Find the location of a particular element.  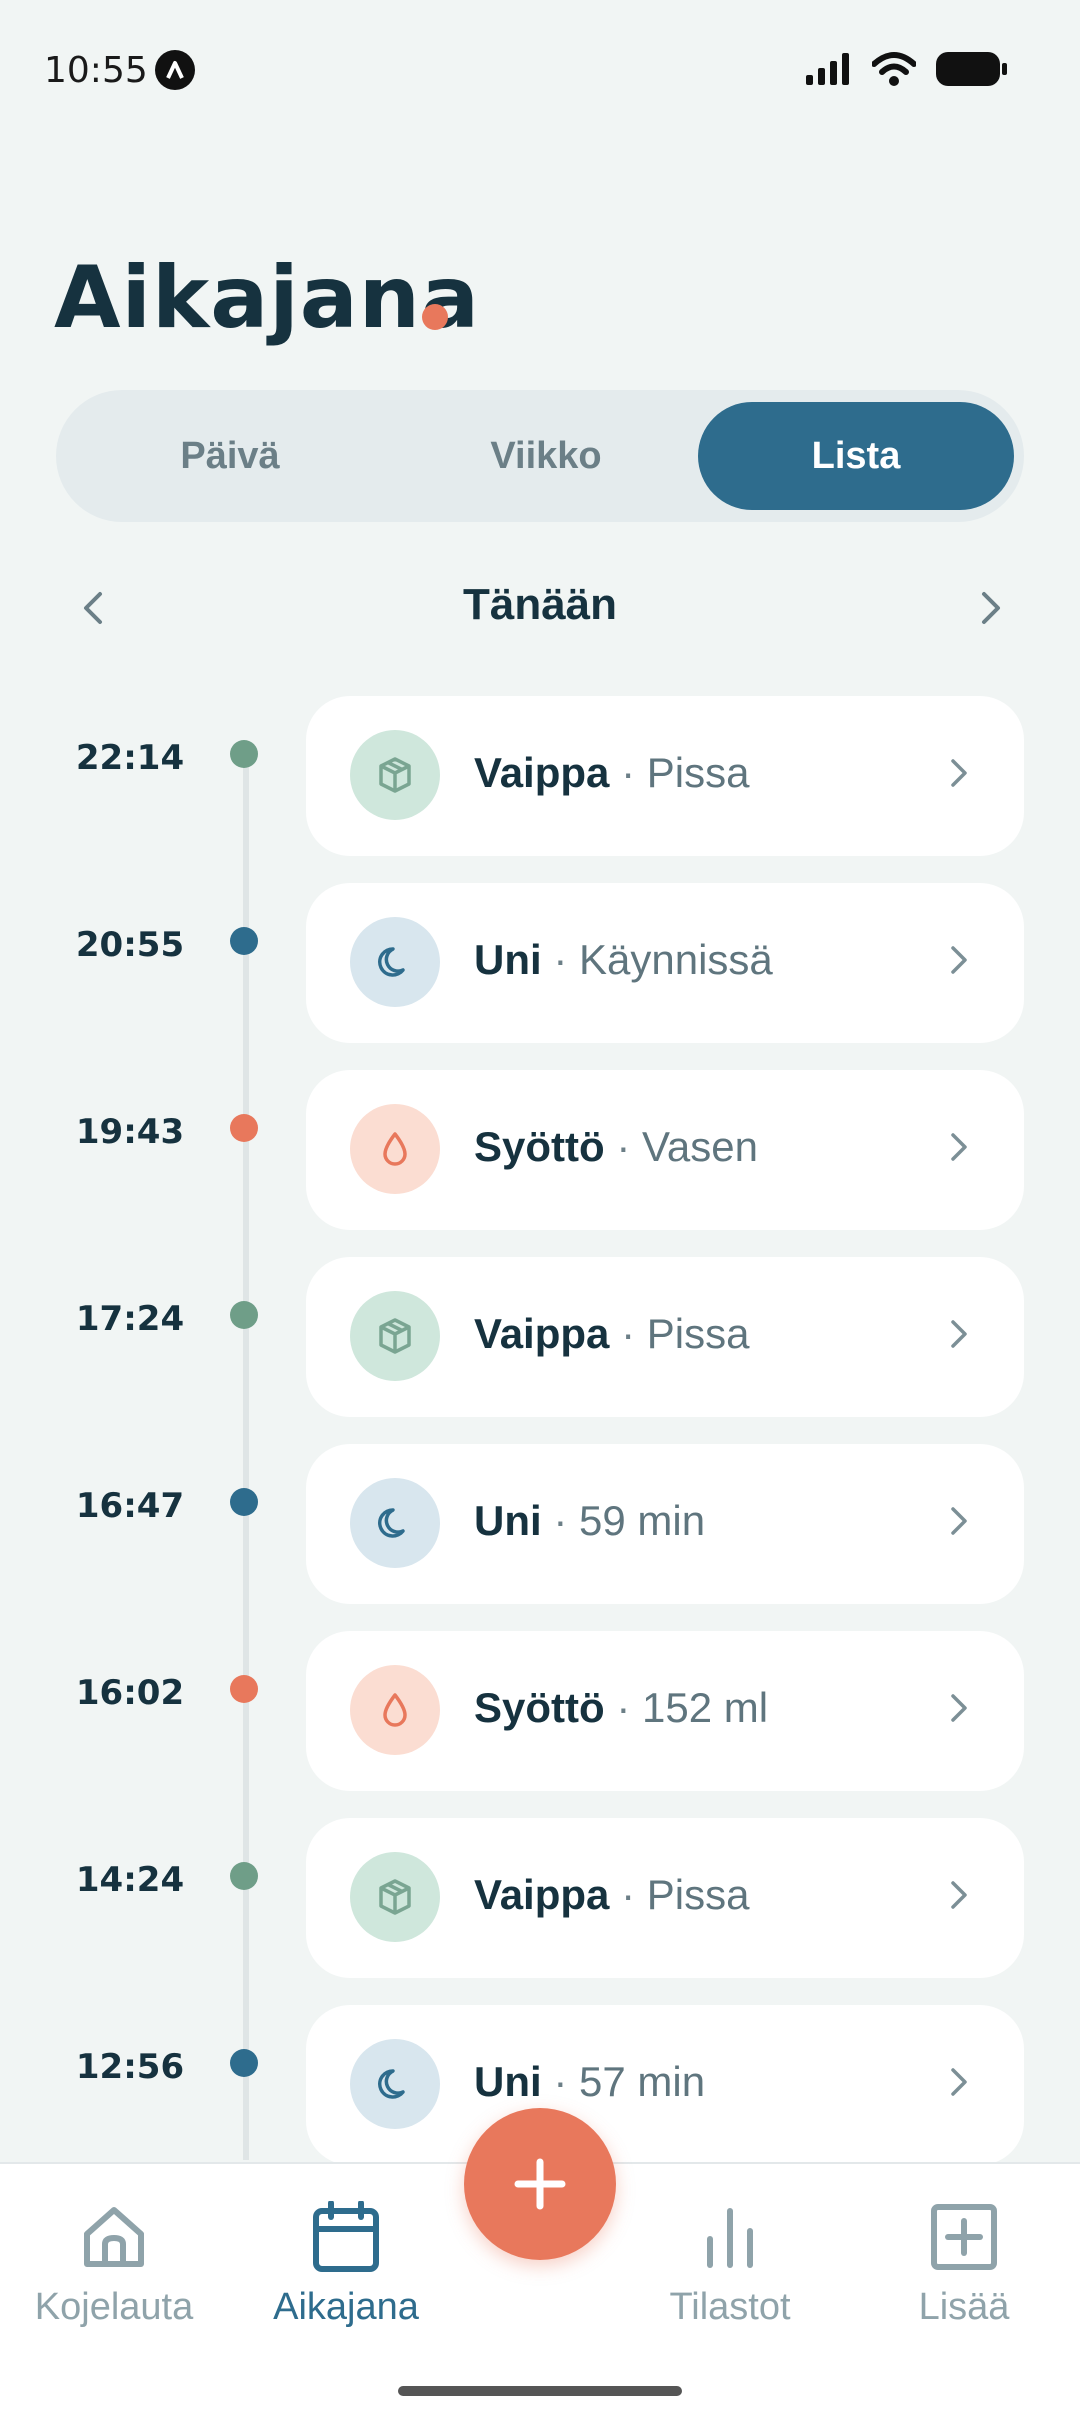

plus-icon is located at coordinates (540, 2184).